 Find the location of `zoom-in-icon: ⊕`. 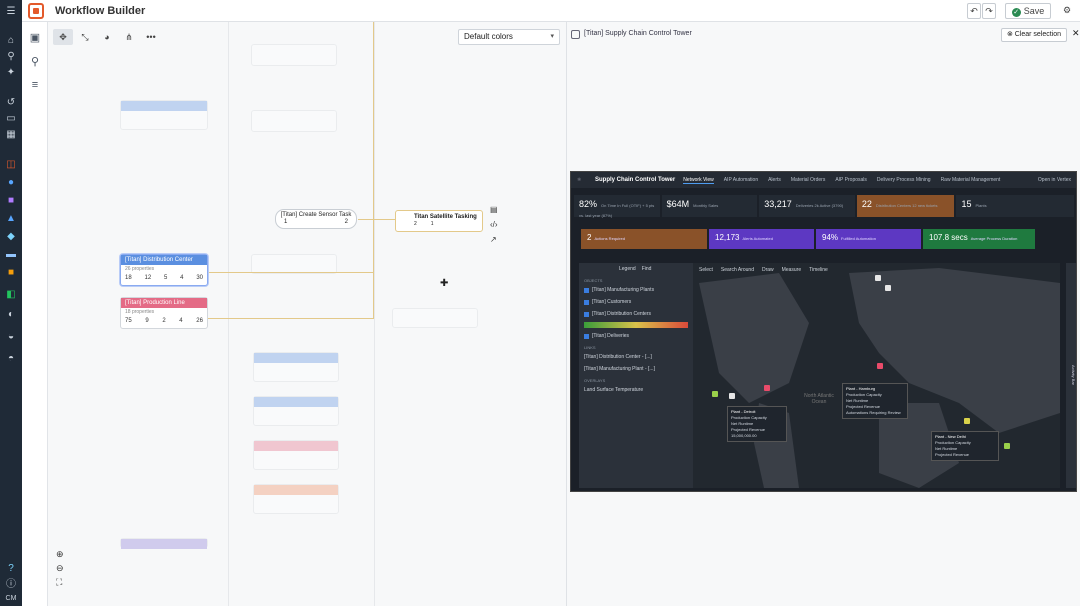

zoom-in-icon: ⊕ is located at coordinates (60, 554).